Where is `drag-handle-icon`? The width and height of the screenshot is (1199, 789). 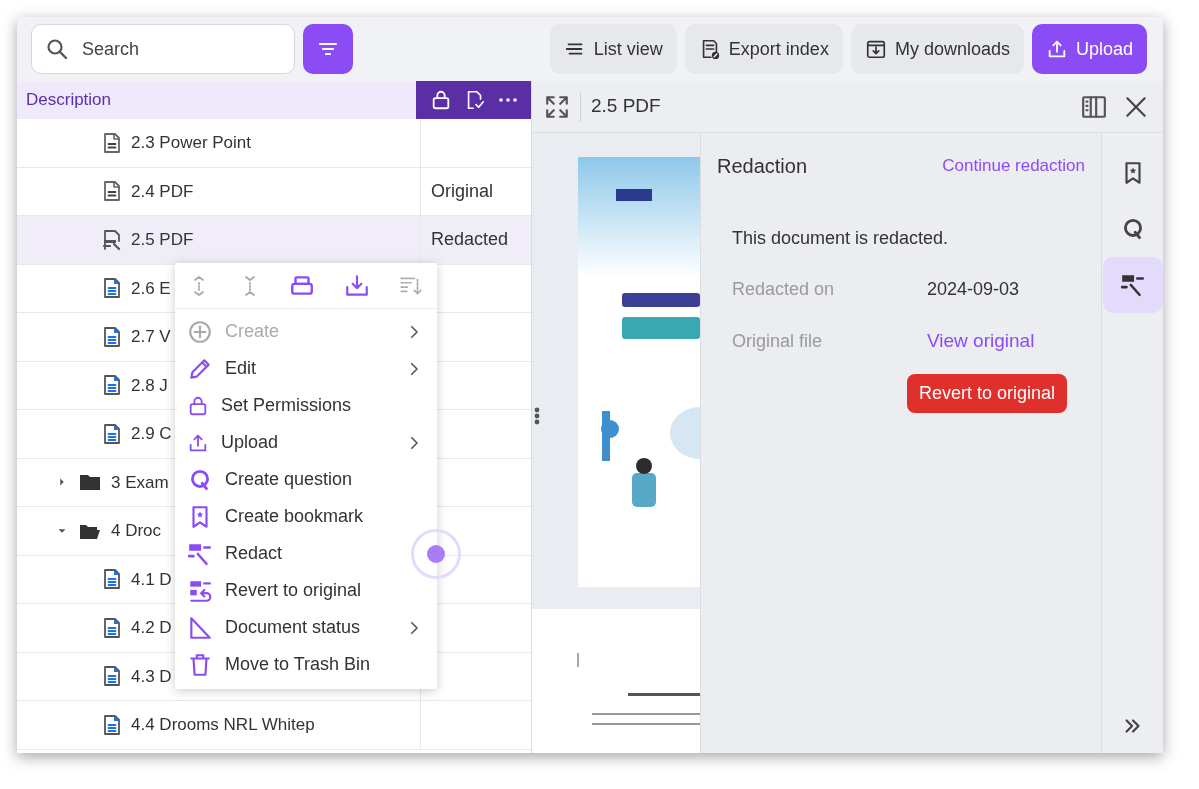 drag-handle-icon is located at coordinates (537, 415).